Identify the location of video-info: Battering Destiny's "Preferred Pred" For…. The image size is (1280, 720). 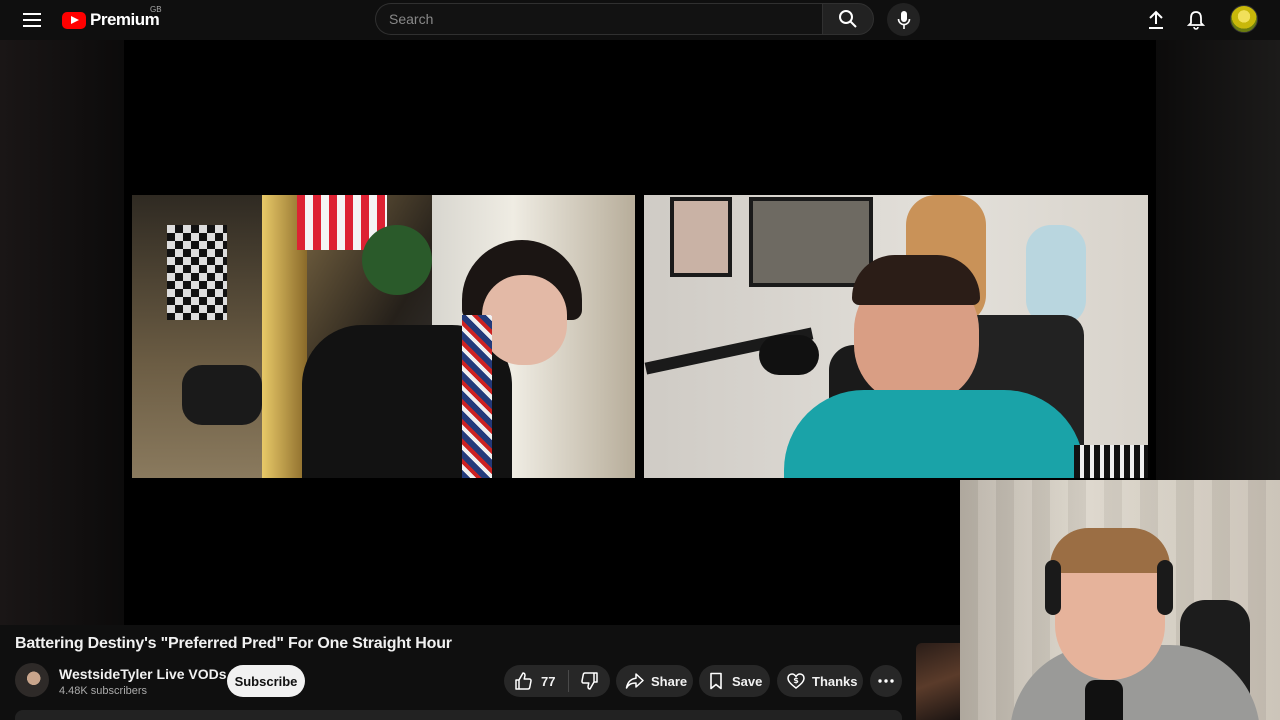
(480, 672).